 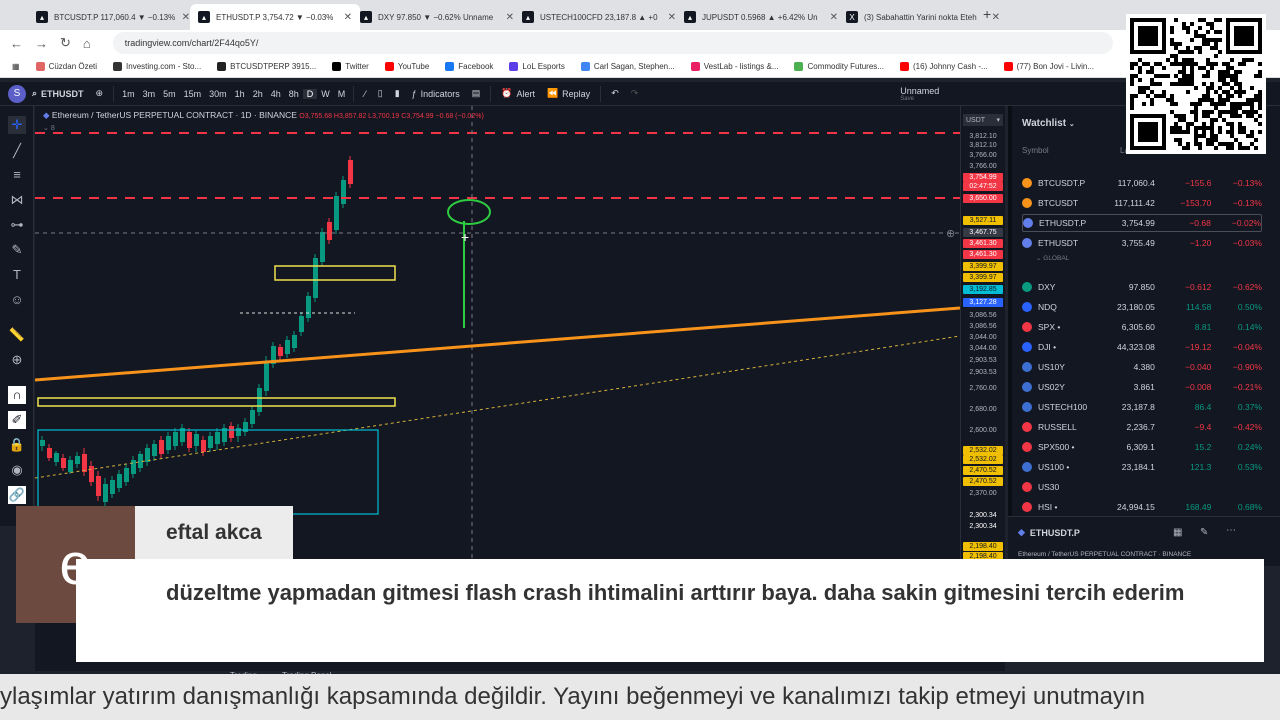 What do you see at coordinates (17, 250) in the screenshot?
I see `brush-icon: ✎` at bounding box center [17, 250].